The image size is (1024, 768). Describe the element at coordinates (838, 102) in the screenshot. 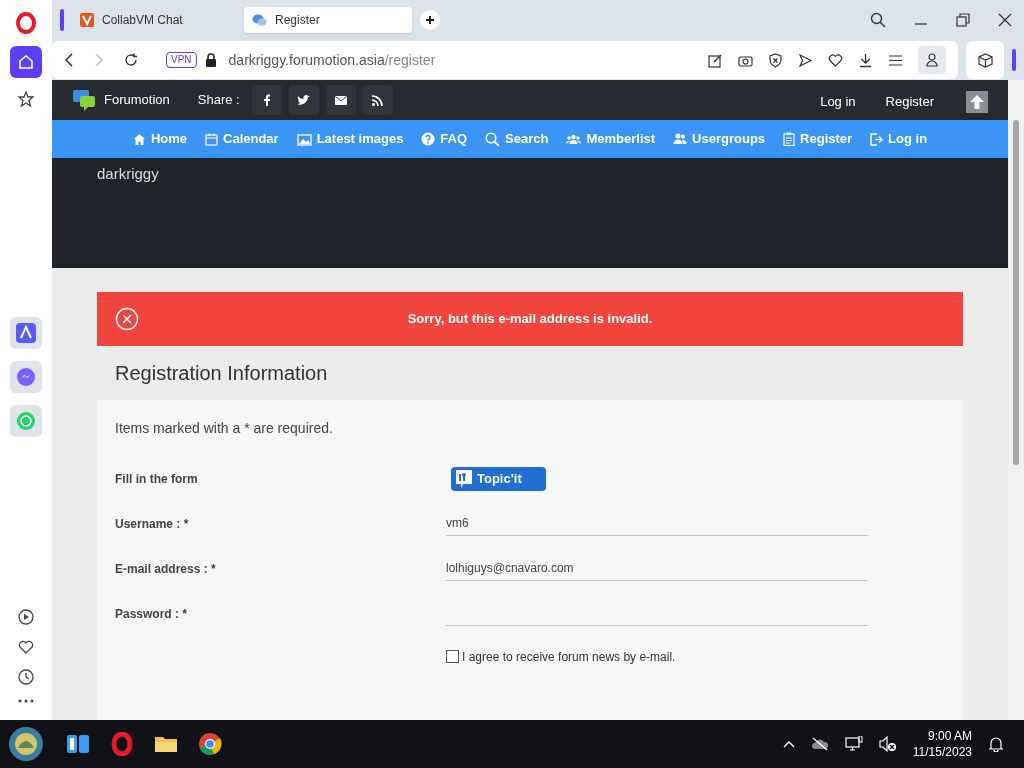

I see `header-link: Log in` at that location.